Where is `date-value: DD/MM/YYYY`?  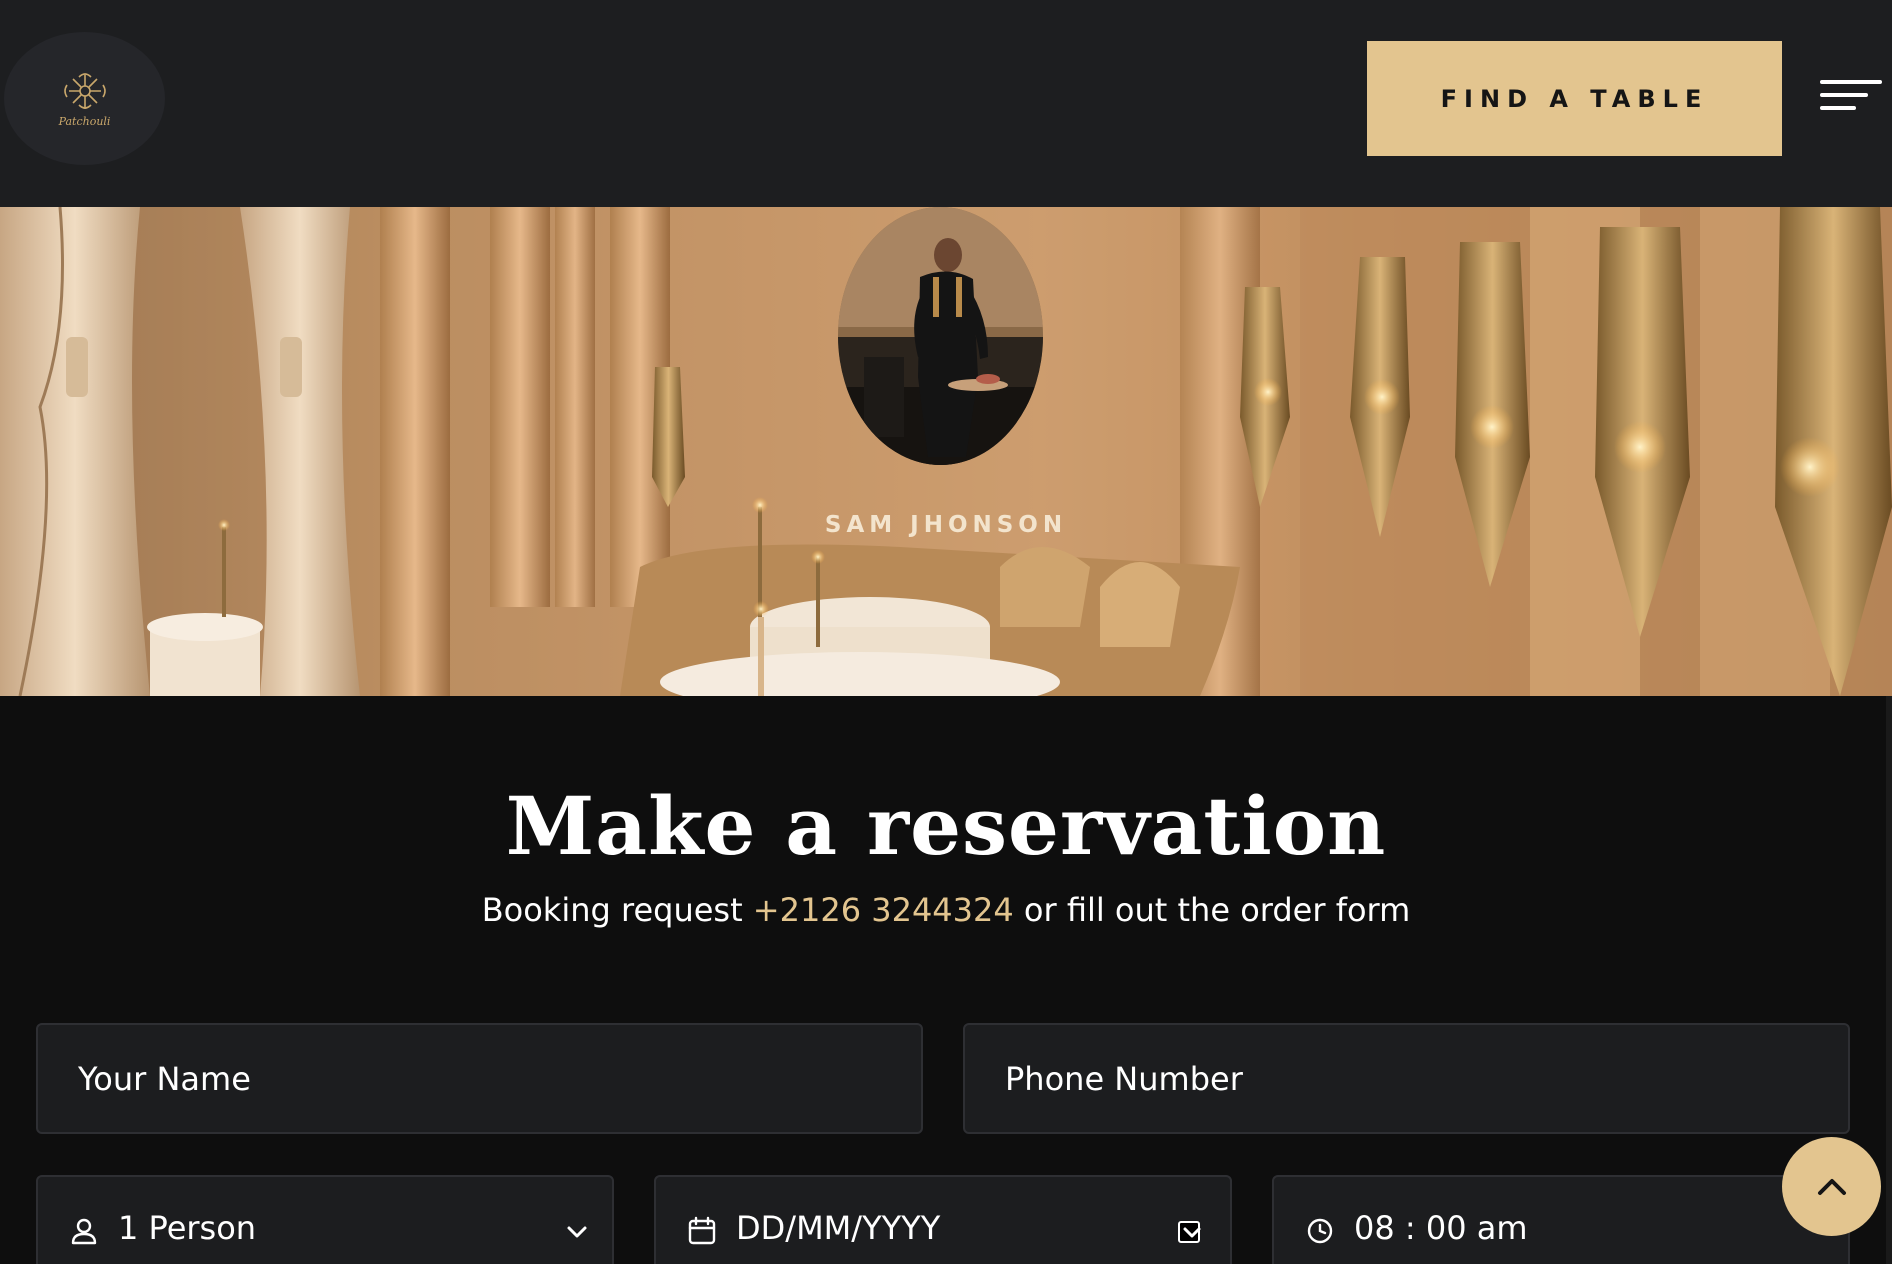 date-value: DD/MM/YYYY is located at coordinates (838, 1228).